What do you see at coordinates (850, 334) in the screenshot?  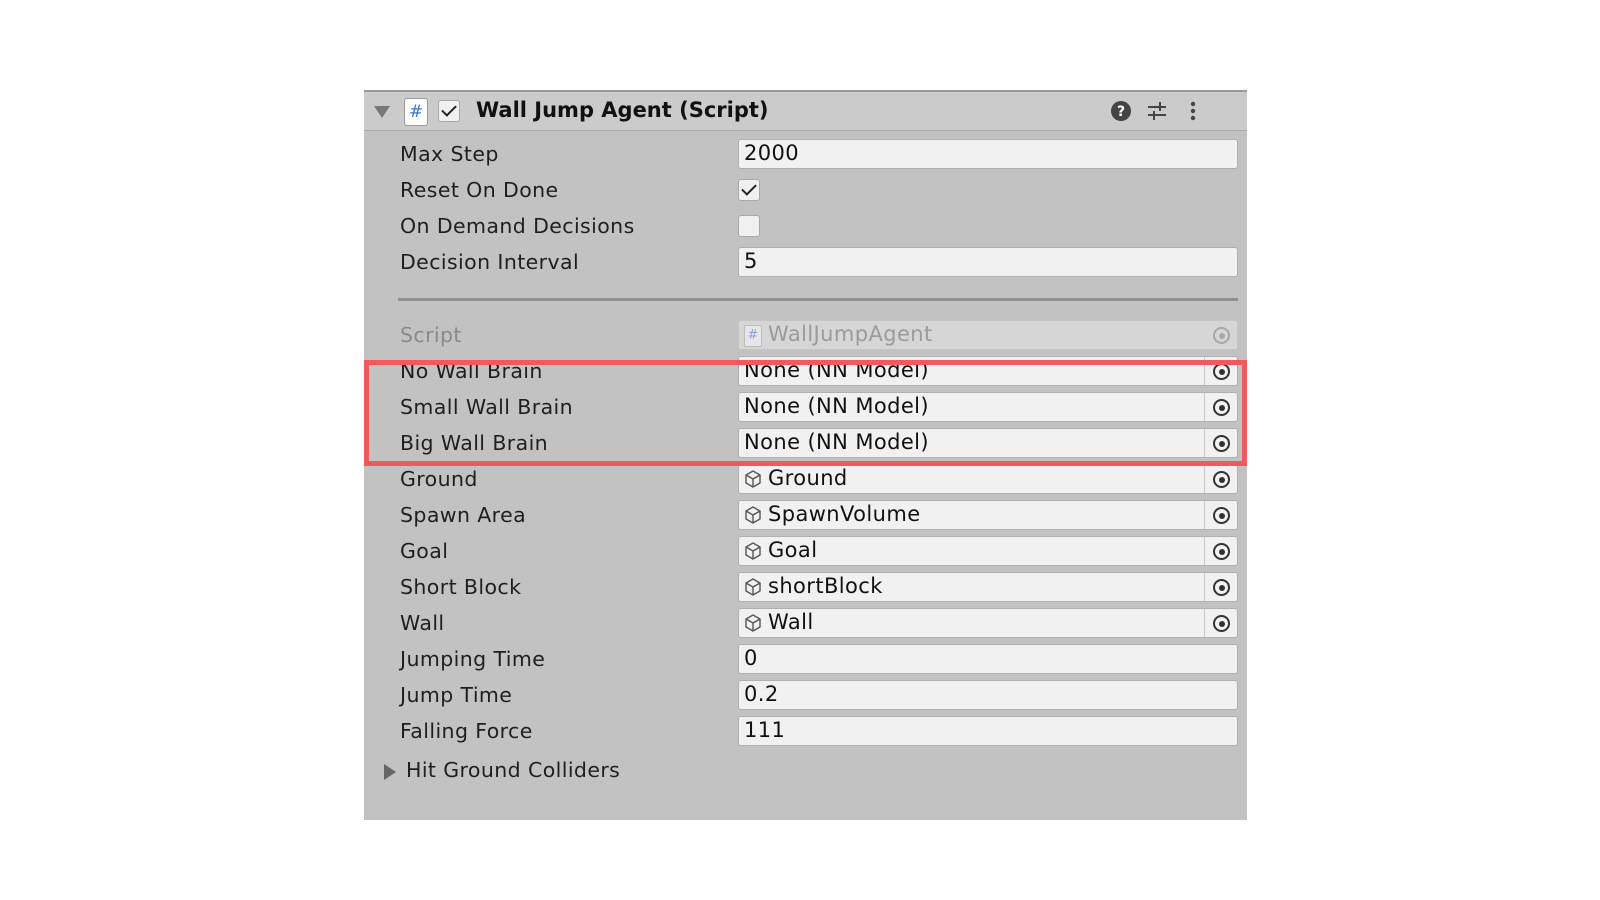 I see `script-value: WallJumpAgent` at bounding box center [850, 334].